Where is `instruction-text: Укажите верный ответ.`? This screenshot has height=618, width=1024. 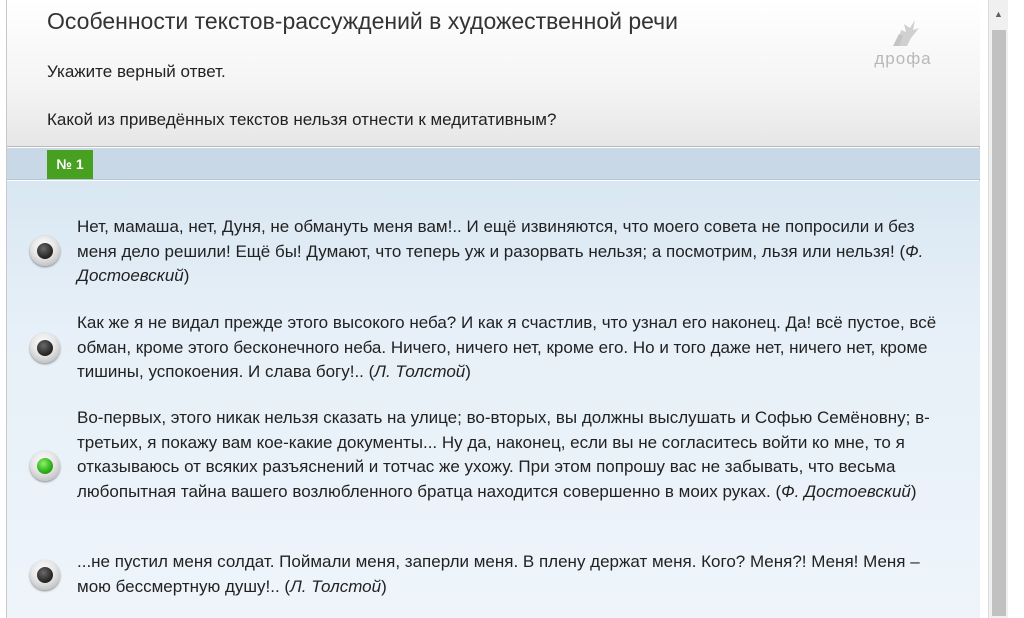
instruction-text: Укажите верный ответ. is located at coordinates (136, 71).